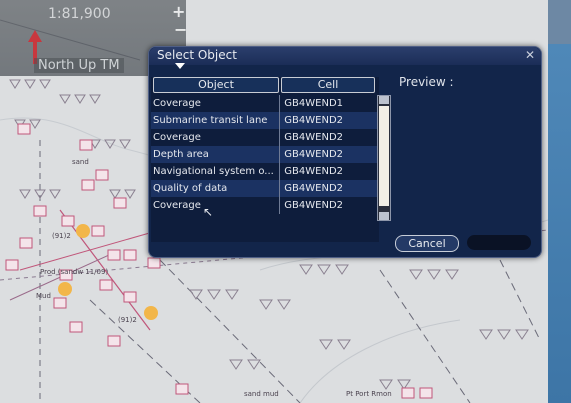  Describe the element at coordinates (197, 55) in the screenshot. I see `dialog-title: Select Object` at that location.